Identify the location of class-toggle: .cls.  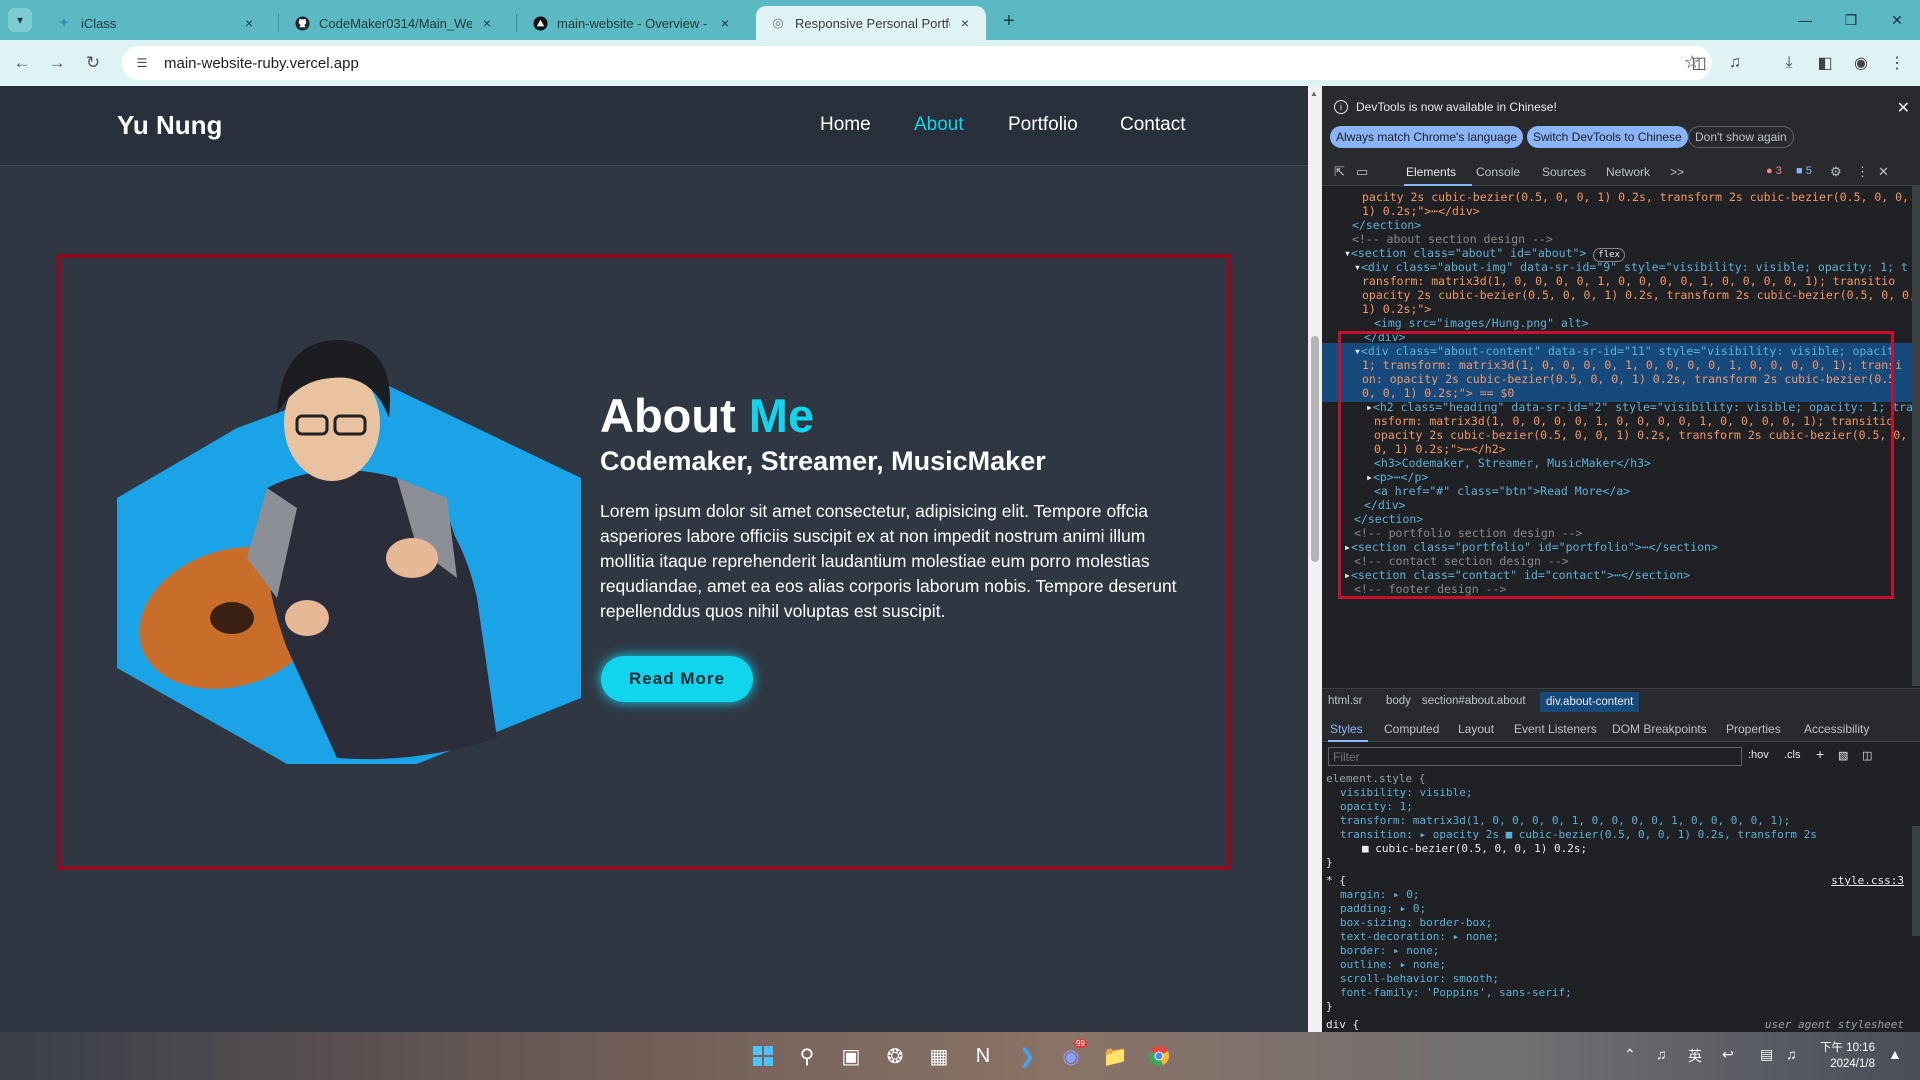
(1792, 755).